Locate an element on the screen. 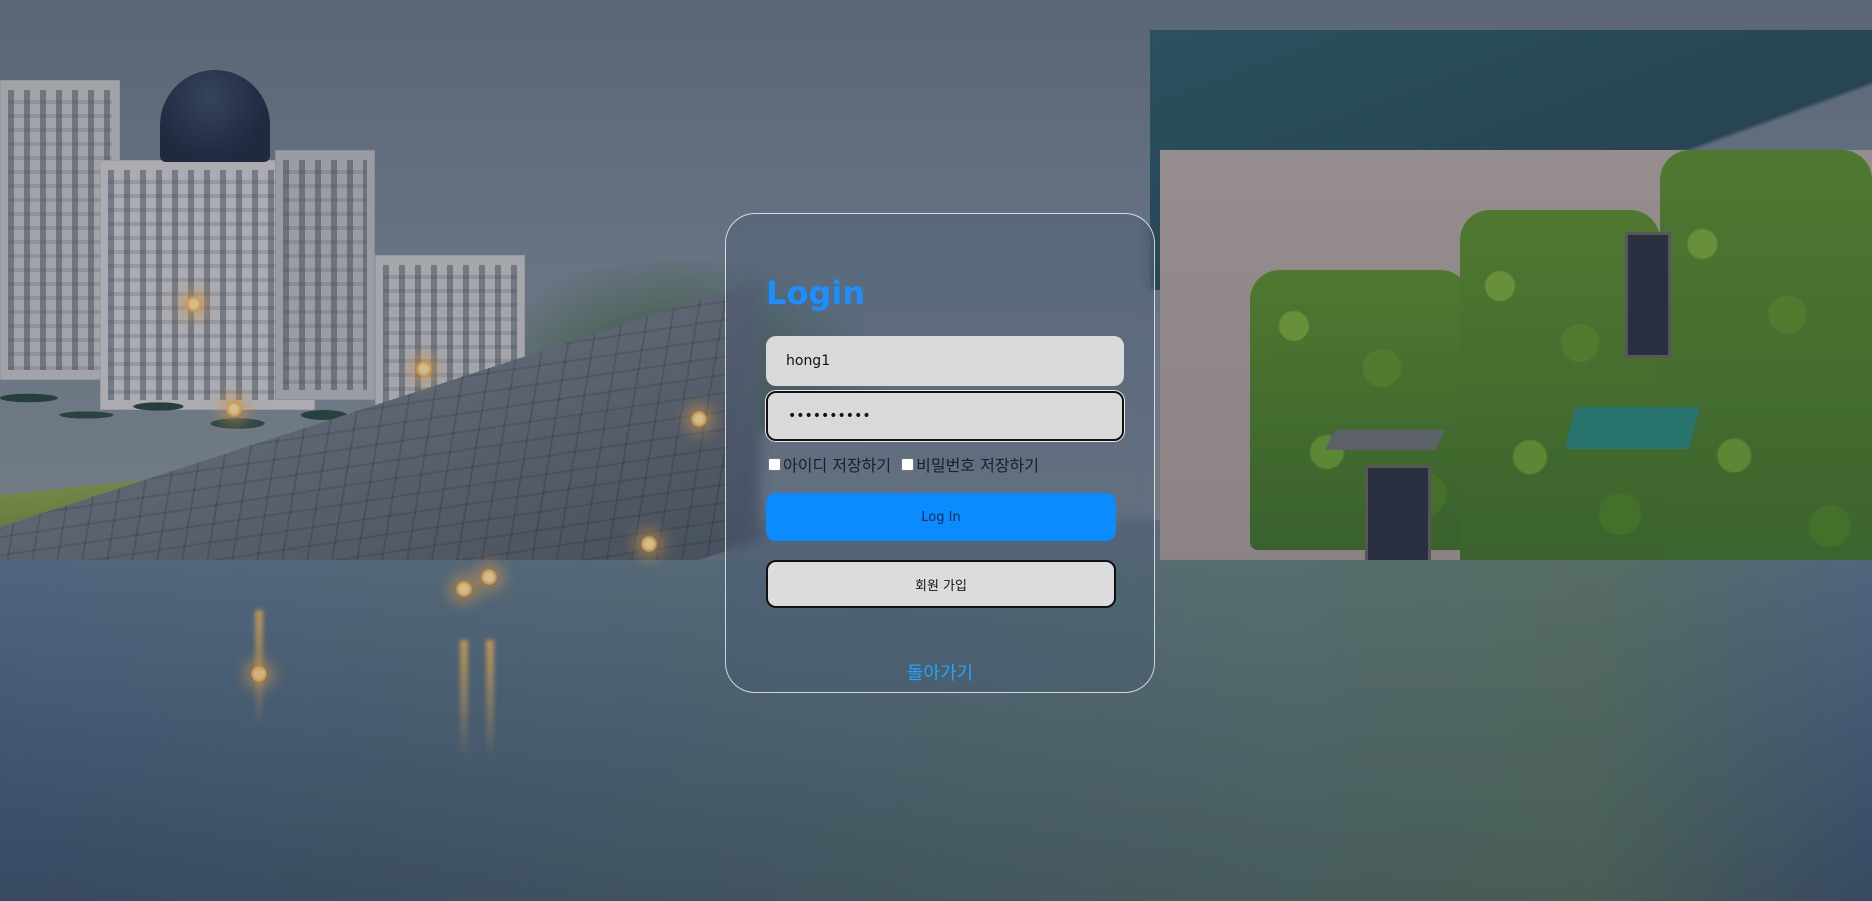 Image resolution: width=1872 pixels, height=901 pixels. password-input is located at coordinates (945, 416).